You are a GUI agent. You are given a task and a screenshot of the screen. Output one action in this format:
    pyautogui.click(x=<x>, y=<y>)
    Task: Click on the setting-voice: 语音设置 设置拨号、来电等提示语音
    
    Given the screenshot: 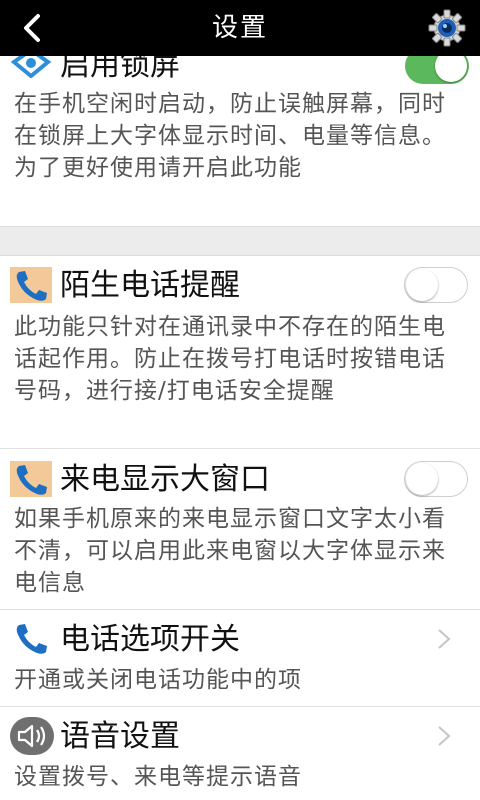 What is the action you would take?
    pyautogui.click(x=240, y=753)
    